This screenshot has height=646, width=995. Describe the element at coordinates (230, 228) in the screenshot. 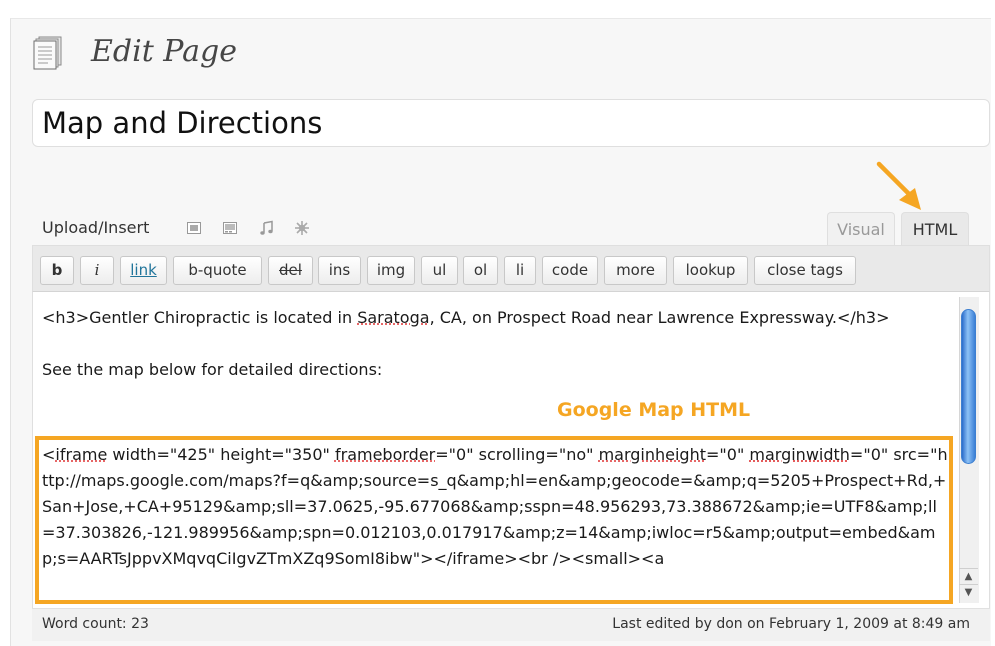

I see `video-icon` at that location.